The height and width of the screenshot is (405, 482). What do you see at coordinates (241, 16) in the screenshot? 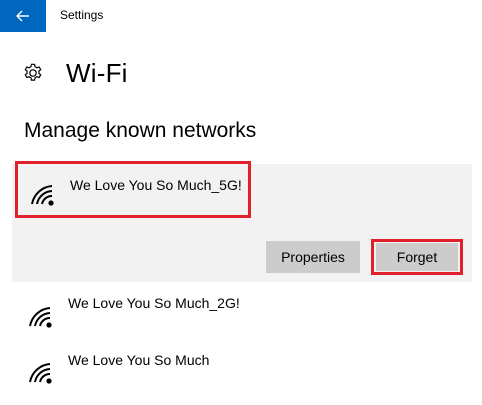
I see `title-bar: Settings` at bounding box center [241, 16].